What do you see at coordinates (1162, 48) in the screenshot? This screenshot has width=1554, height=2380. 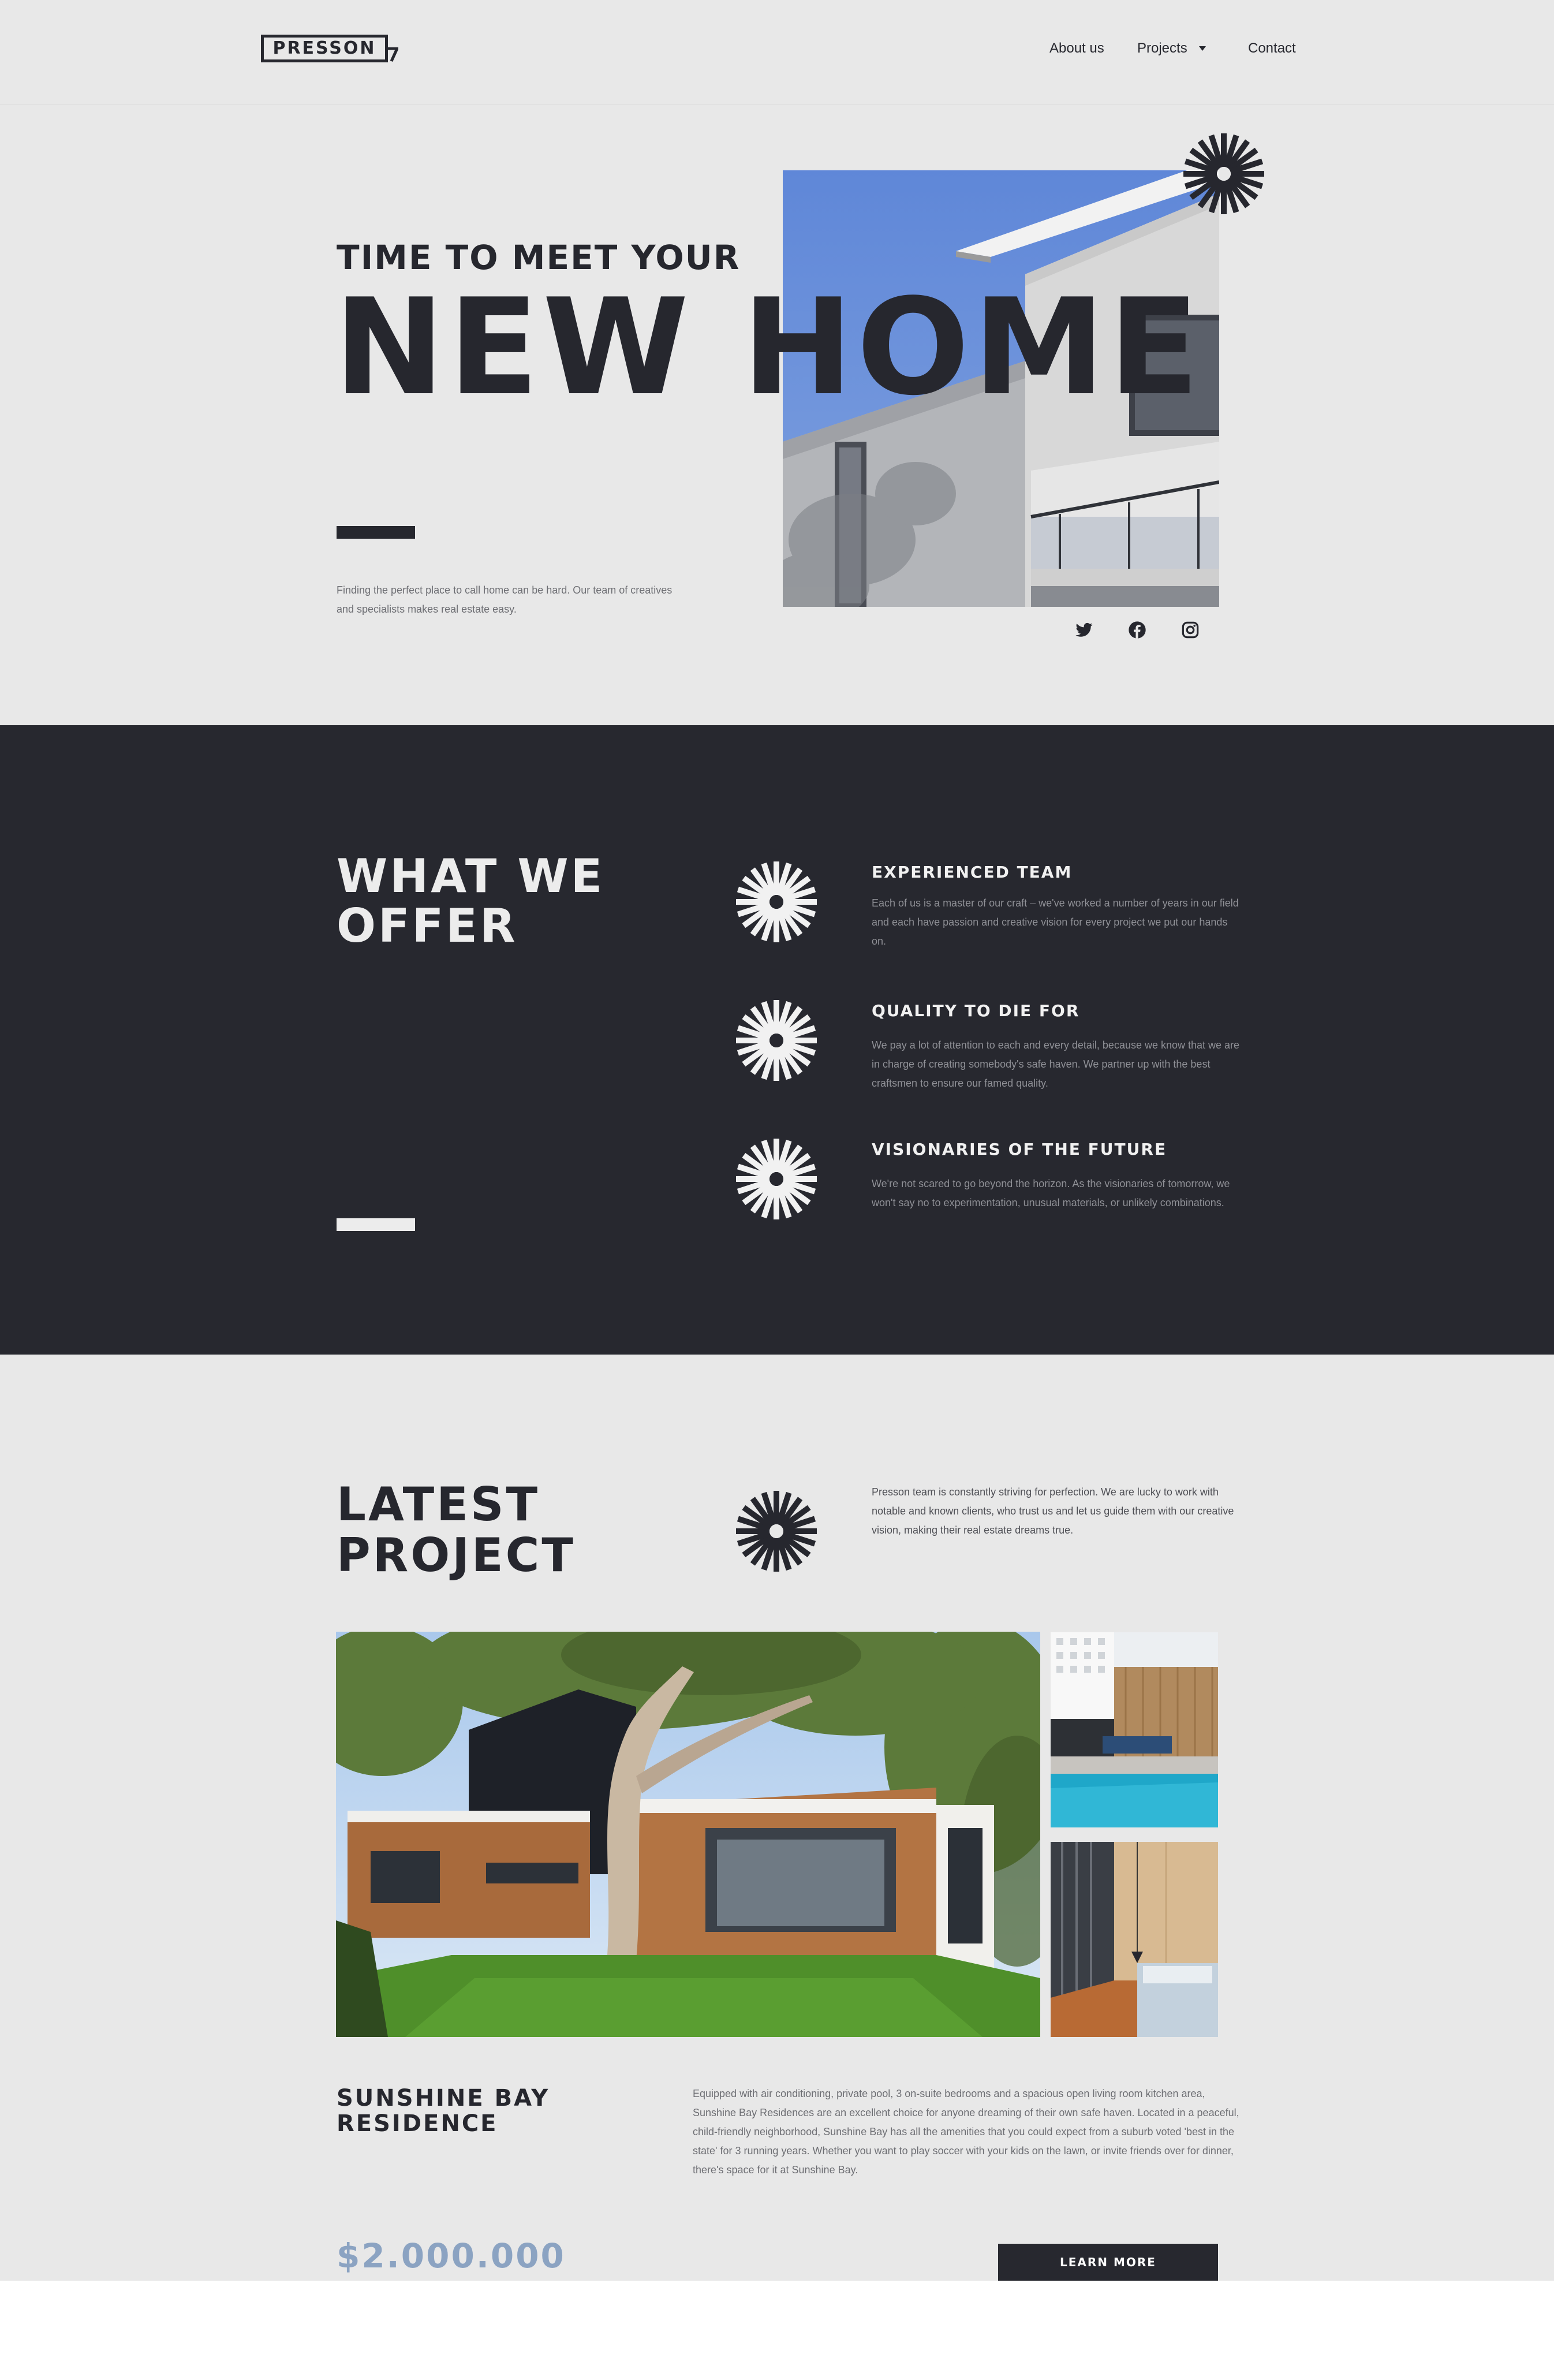 I see `nav-projects: Projects` at bounding box center [1162, 48].